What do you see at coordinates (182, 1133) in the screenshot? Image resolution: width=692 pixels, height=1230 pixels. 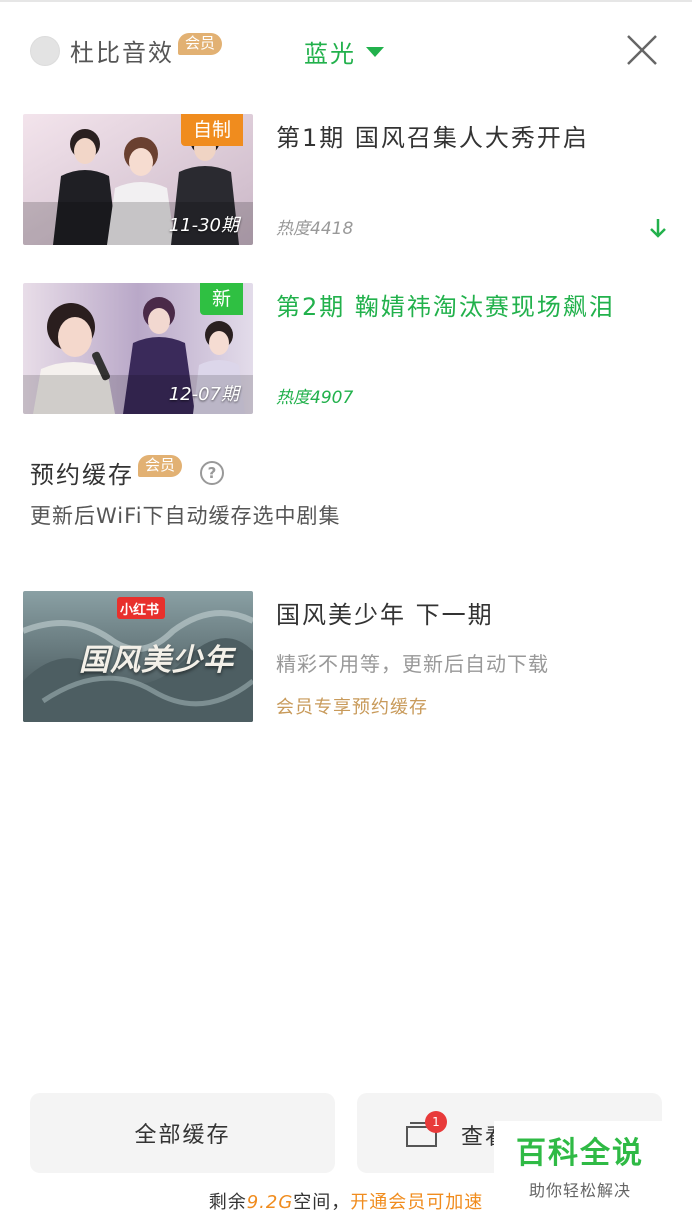 I see `cache-all-button: 全部缓存` at bounding box center [182, 1133].